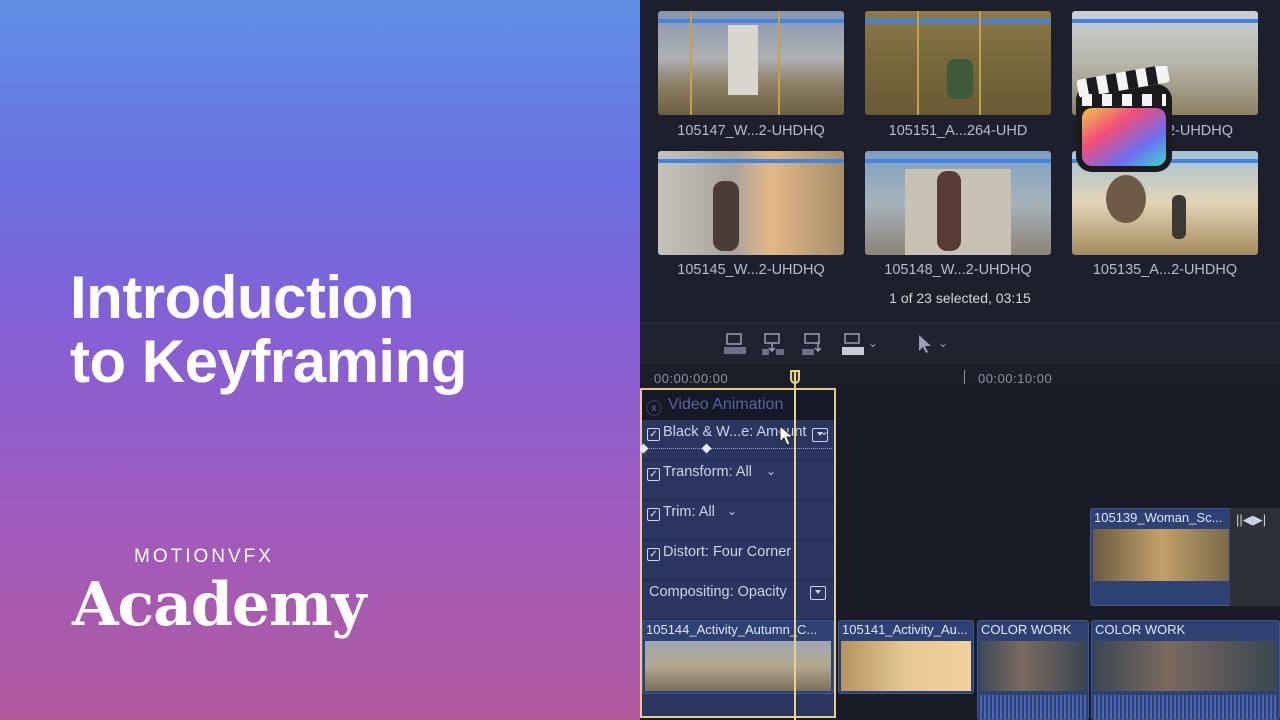 This screenshot has height=720, width=1280. I want to click on overwrite-clip-icon, so click(853, 344).